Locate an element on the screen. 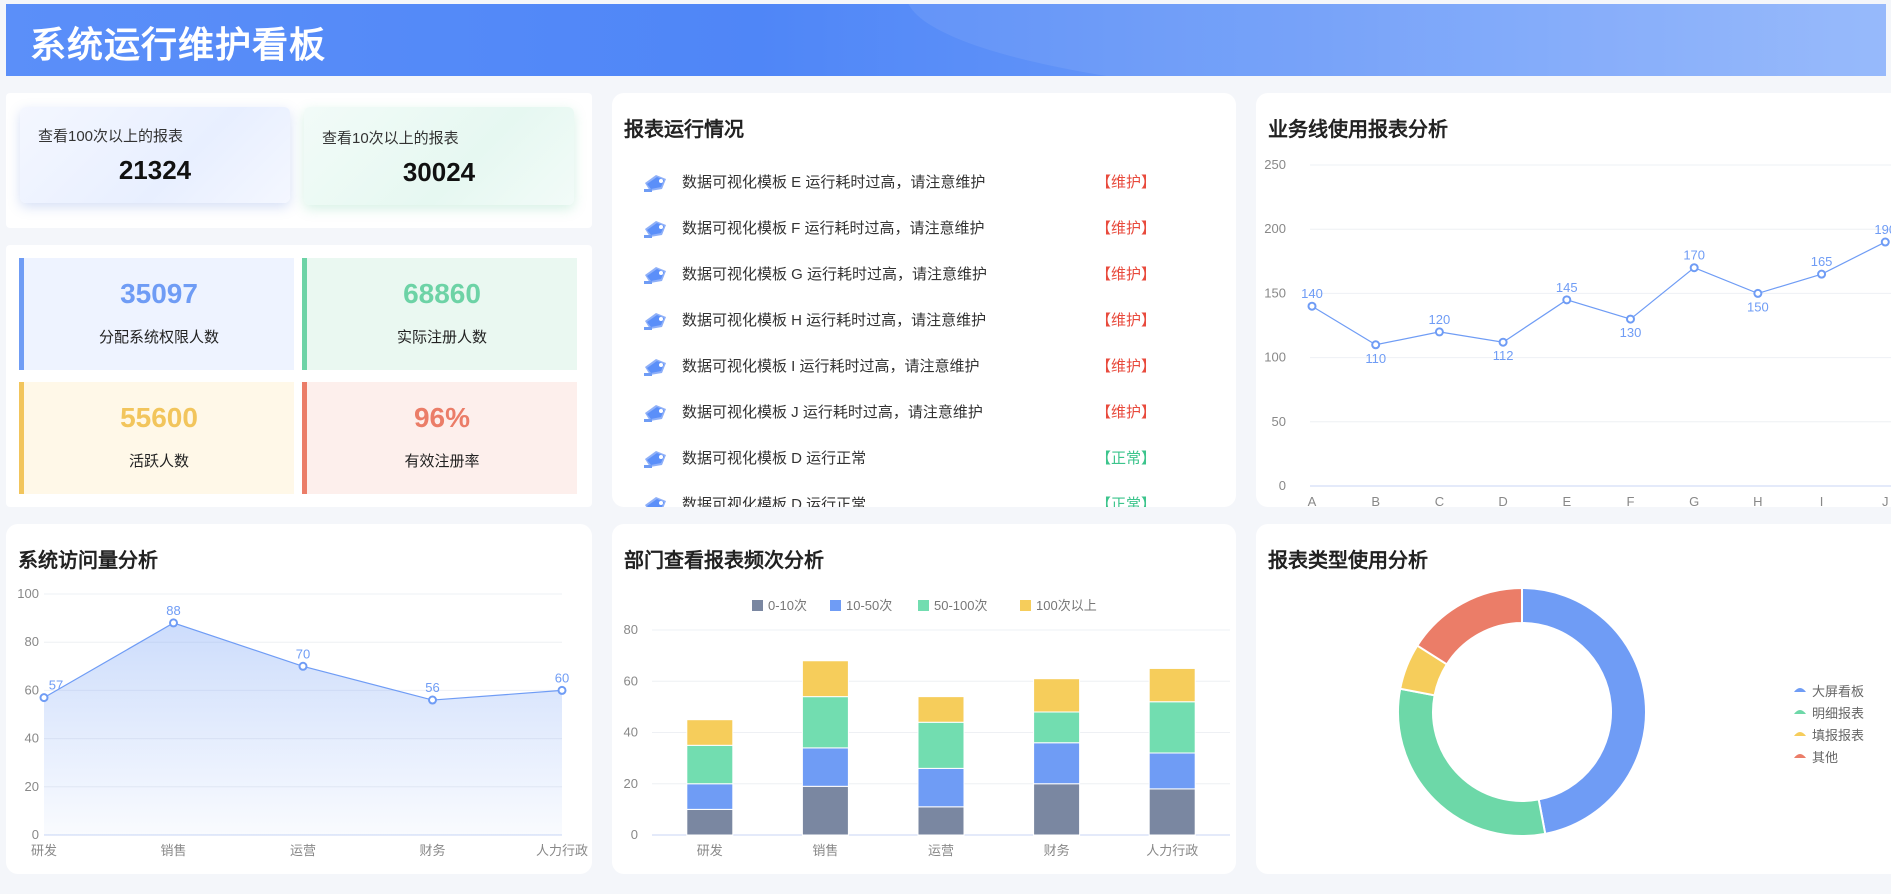 Image resolution: width=1891 pixels, height=894 pixels. x-tick-label: I is located at coordinates (1822, 500).